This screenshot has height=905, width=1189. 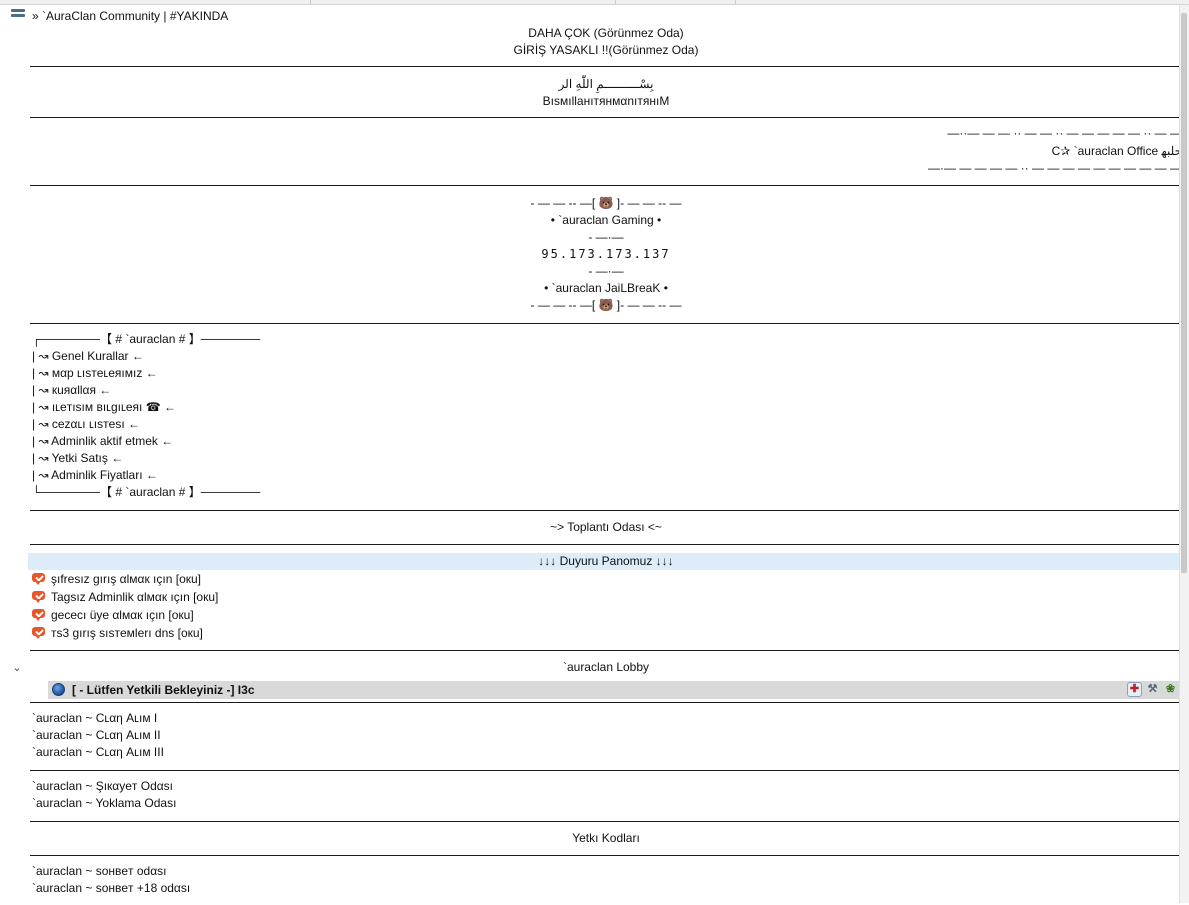 What do you see at coordinates (1184, 293) in the screenshot?
I see `scrollbar-thumb` at bounding box center [1184, 293].